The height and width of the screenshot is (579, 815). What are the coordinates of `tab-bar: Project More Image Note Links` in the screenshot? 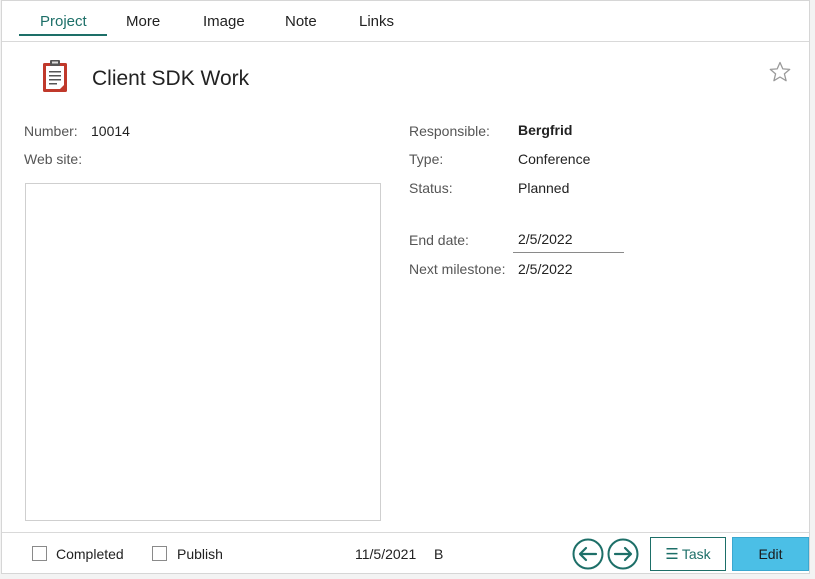 It's located at (405, 21).